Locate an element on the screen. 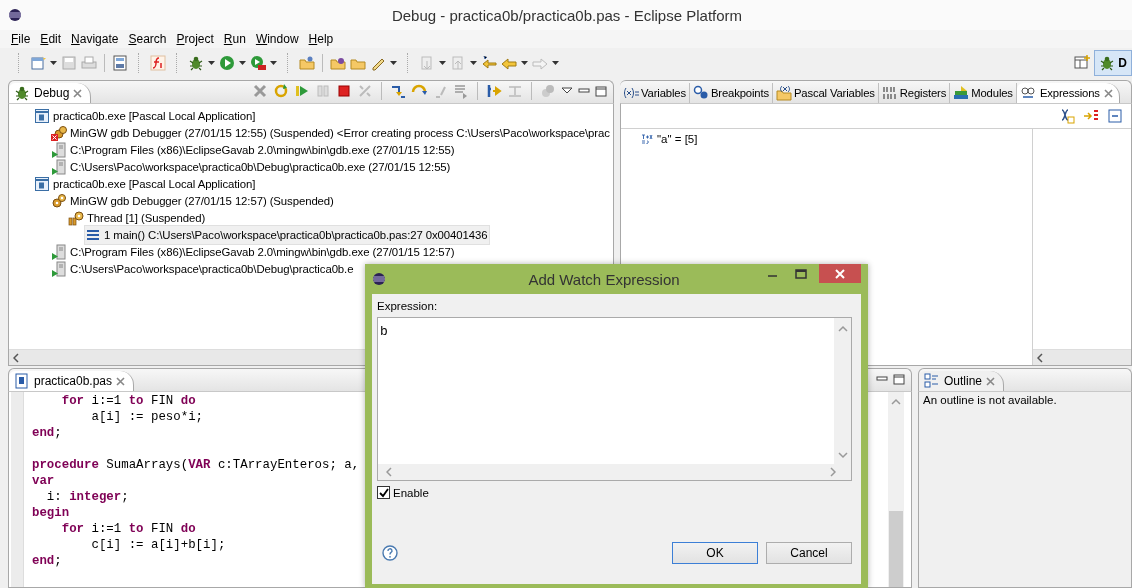 This screenshot has height=588, width=1132. code-line: begin is located at coordinates (51, 513).